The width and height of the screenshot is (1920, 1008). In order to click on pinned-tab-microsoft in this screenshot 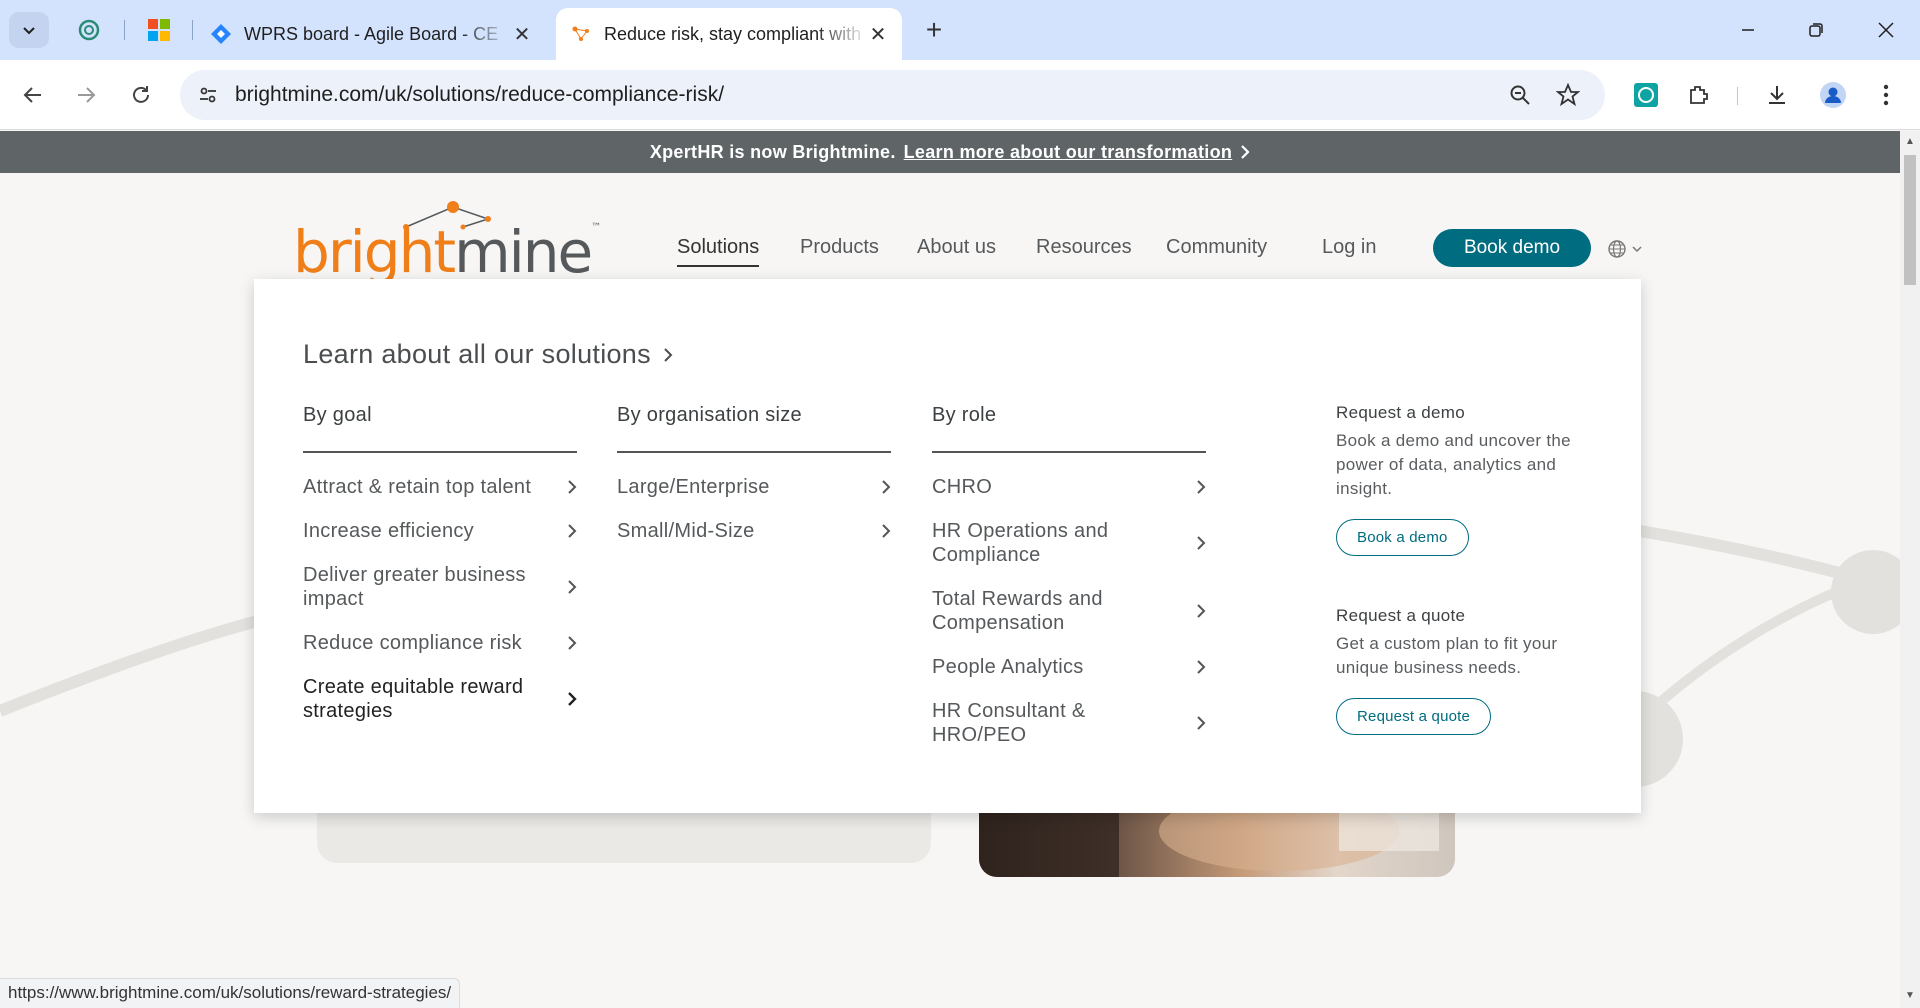, I will do `click(159, 30)`.